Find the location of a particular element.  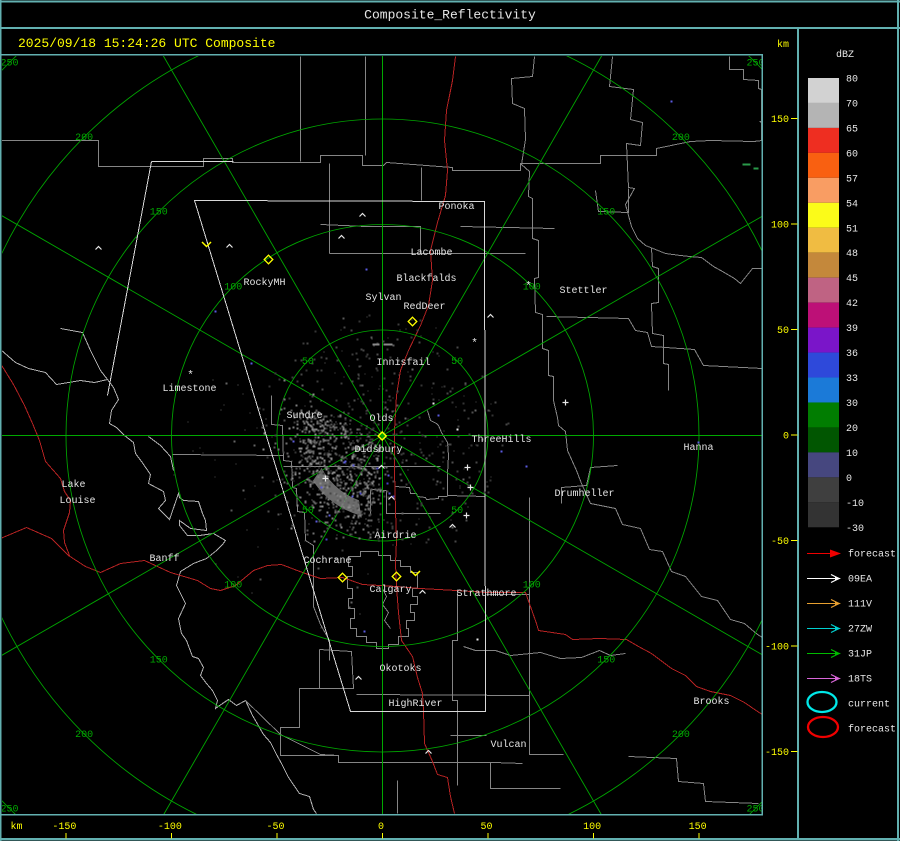

svg-text: HighRiver is located at coordinates (415, 704).